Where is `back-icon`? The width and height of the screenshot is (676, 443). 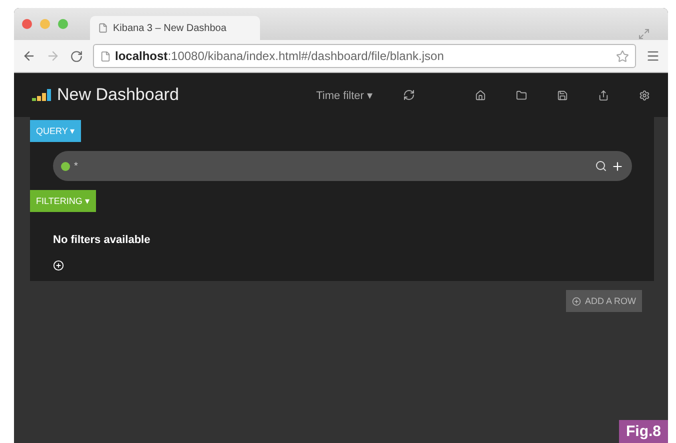 back-icon is located at coordinates (29, 56).